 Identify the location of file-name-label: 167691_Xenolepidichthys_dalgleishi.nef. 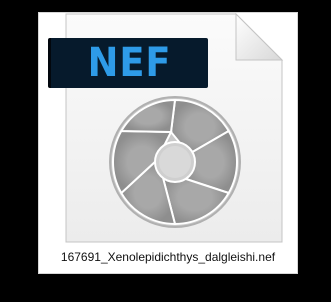
(168, 257).